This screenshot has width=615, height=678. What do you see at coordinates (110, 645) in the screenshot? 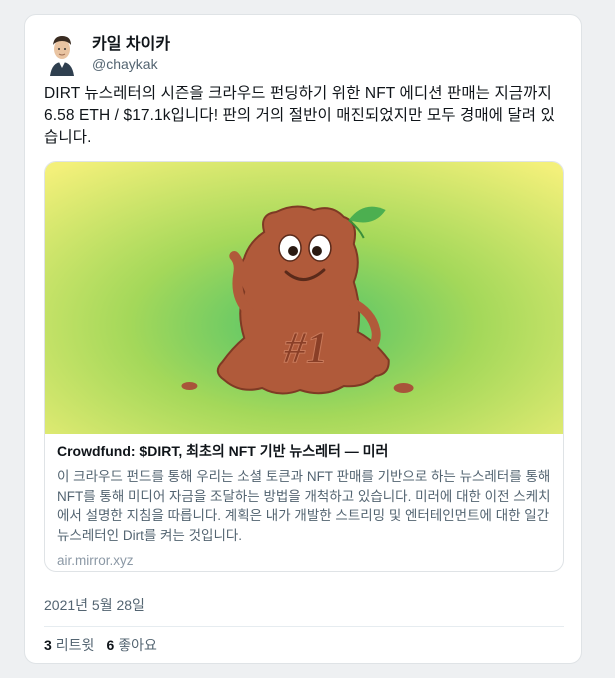
I see `likes-count: 6` at bounding box center [110, 645].